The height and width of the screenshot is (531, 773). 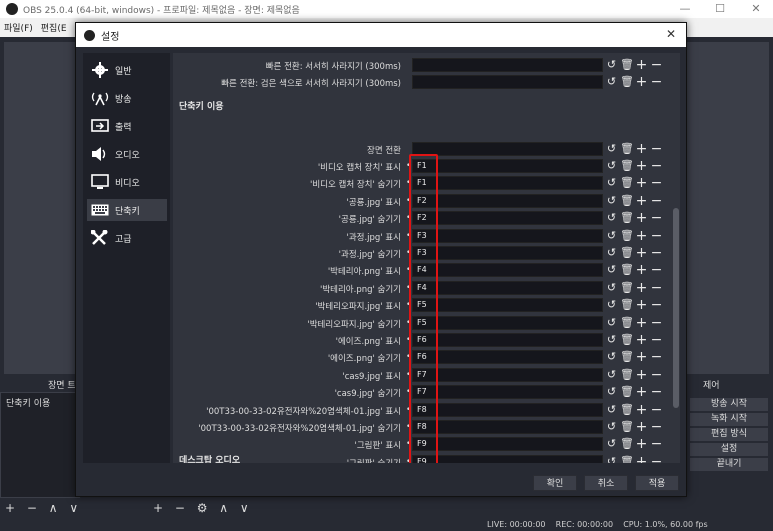 I want to click on sidebar-item-hotkeys: 단축키, so click(x=127, y=210).